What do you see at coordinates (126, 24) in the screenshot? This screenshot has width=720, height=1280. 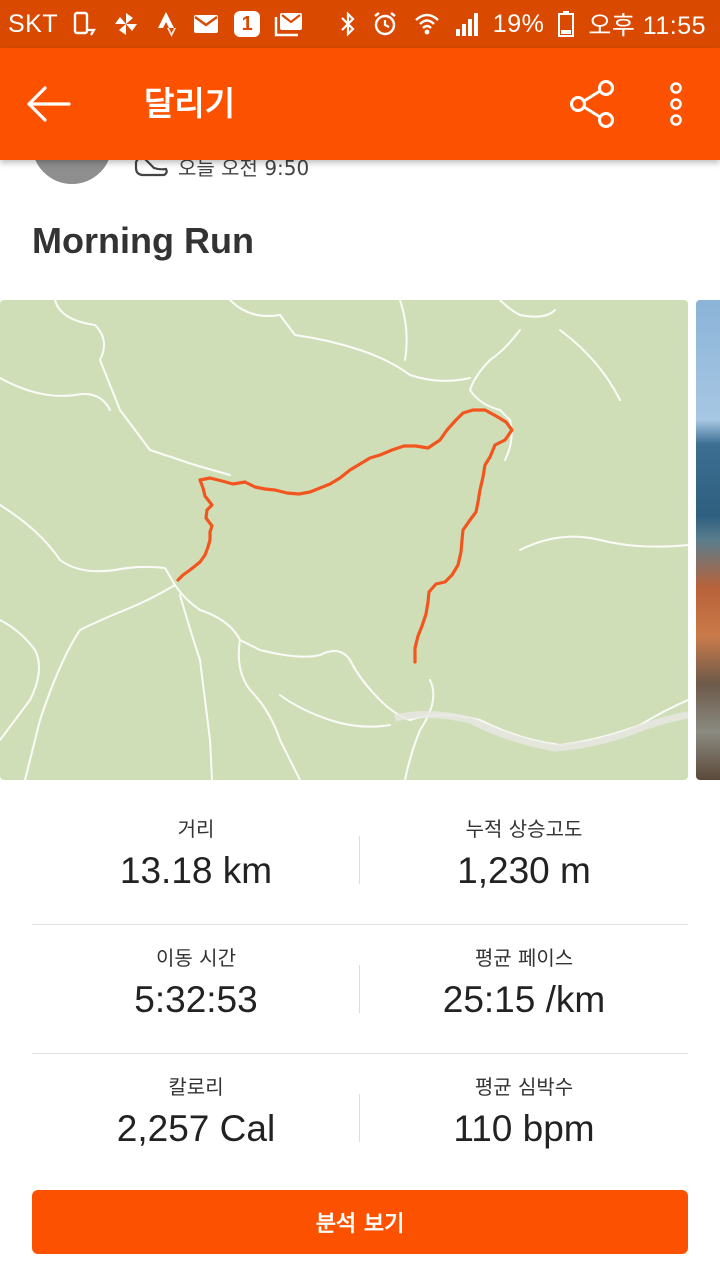 I see `pinwheel-icon` at bounding box center [126, 24].